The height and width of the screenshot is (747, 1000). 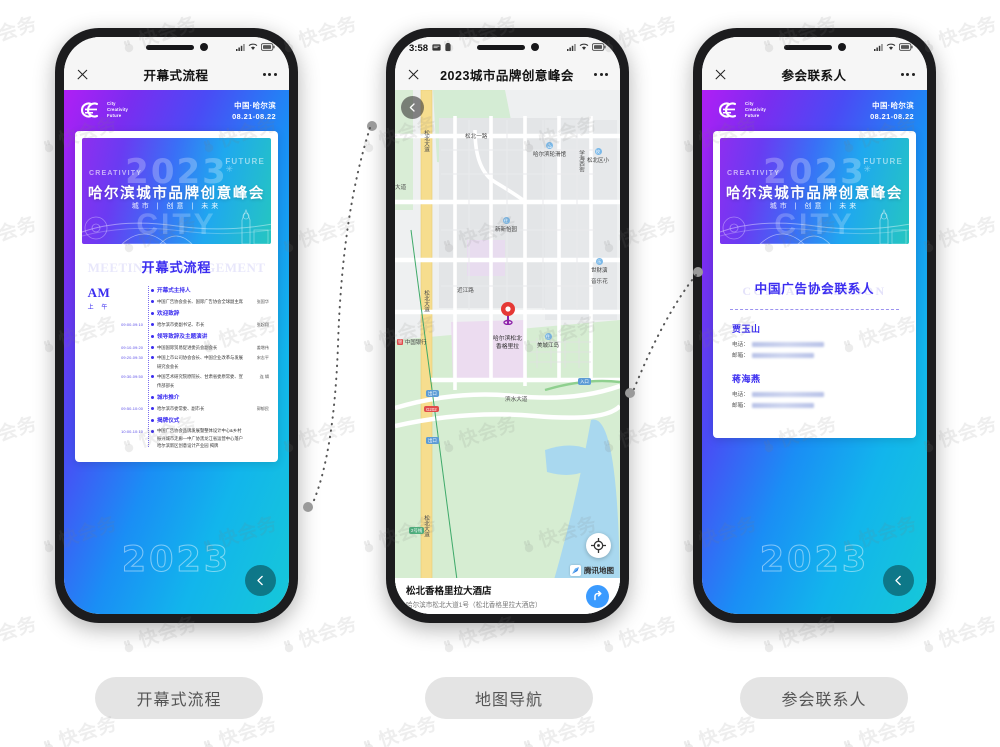 I want to click on badge-g202: G202, so click(x=431, y=409).